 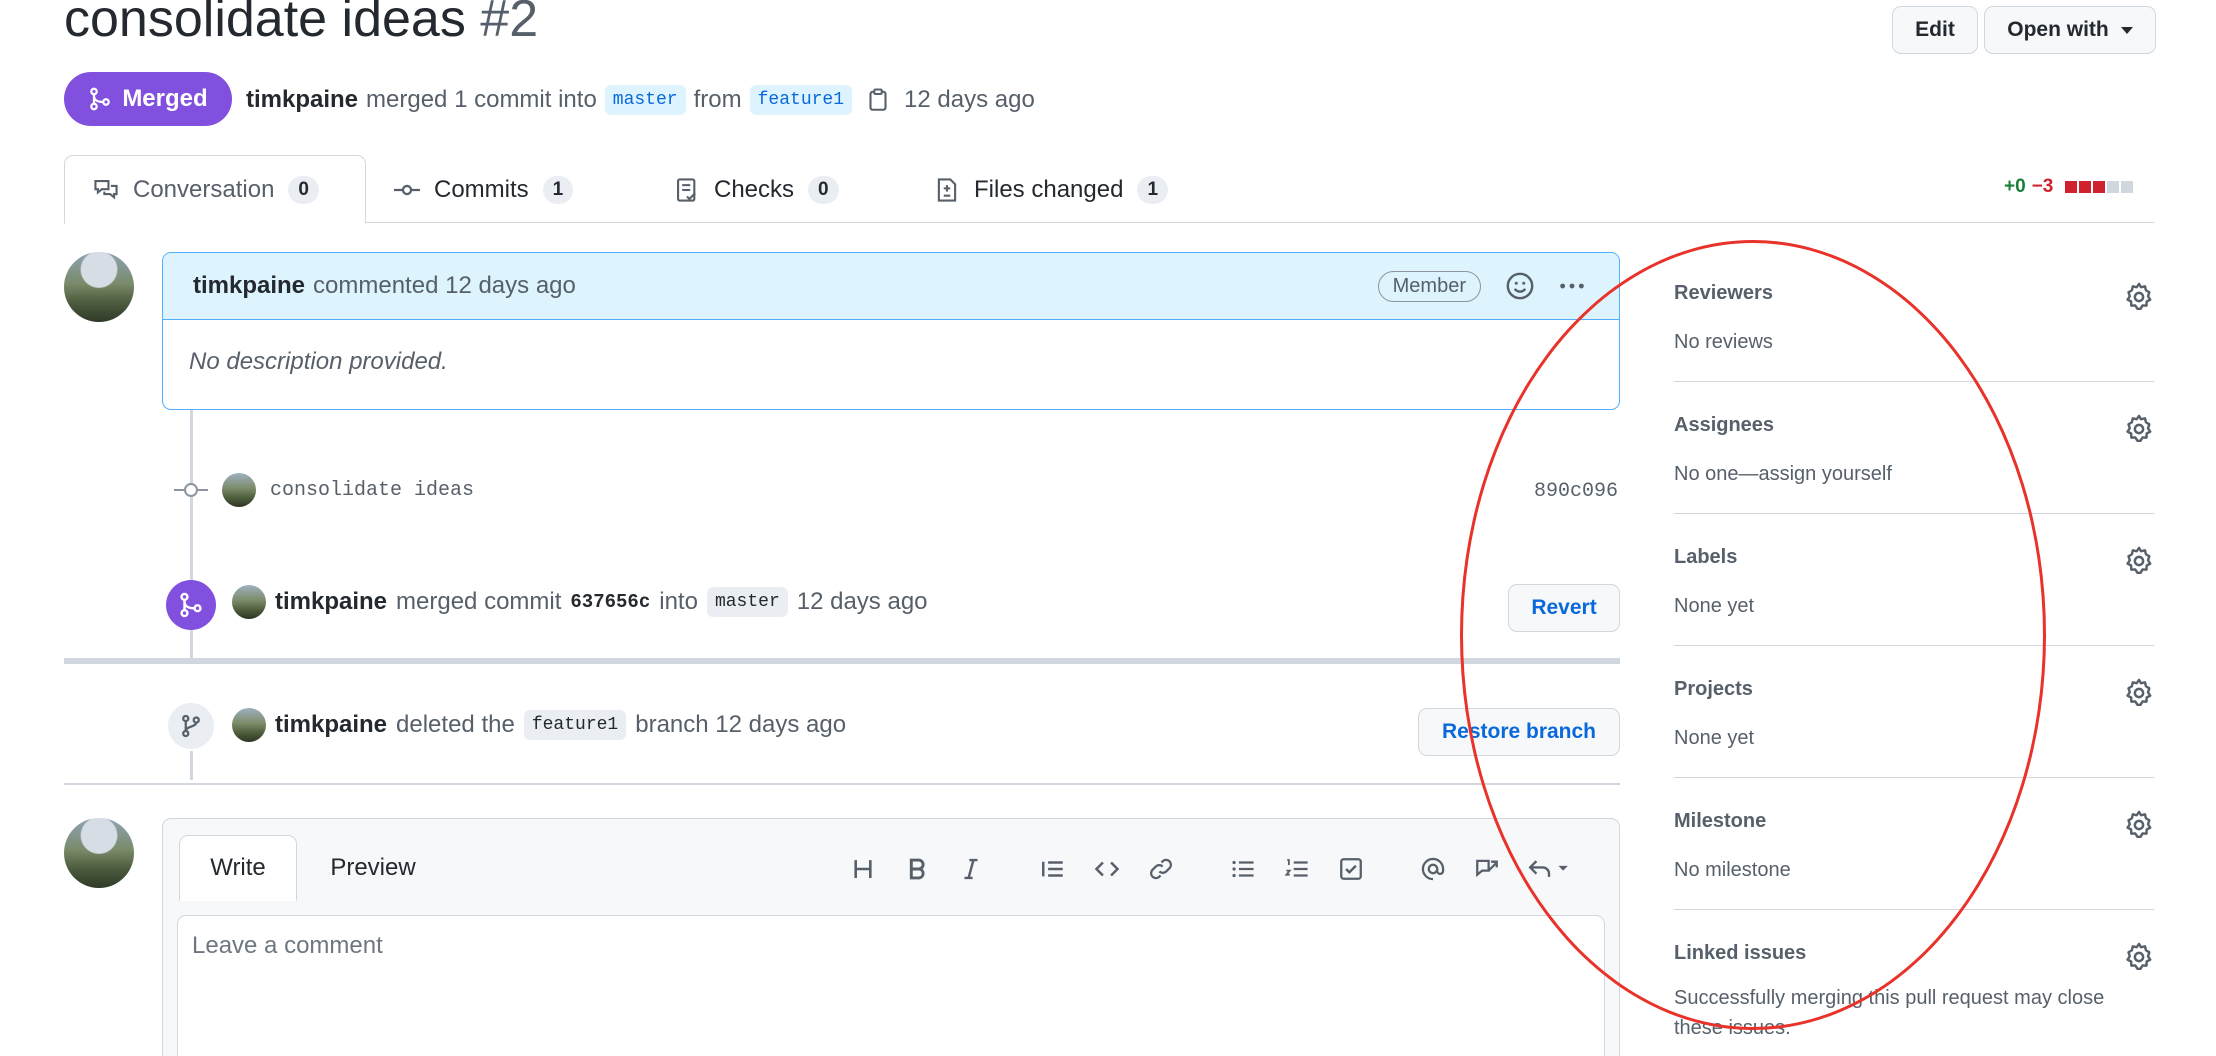 I want to click on restore-branch-button: Restore branch, so click(x=1519, y=732).